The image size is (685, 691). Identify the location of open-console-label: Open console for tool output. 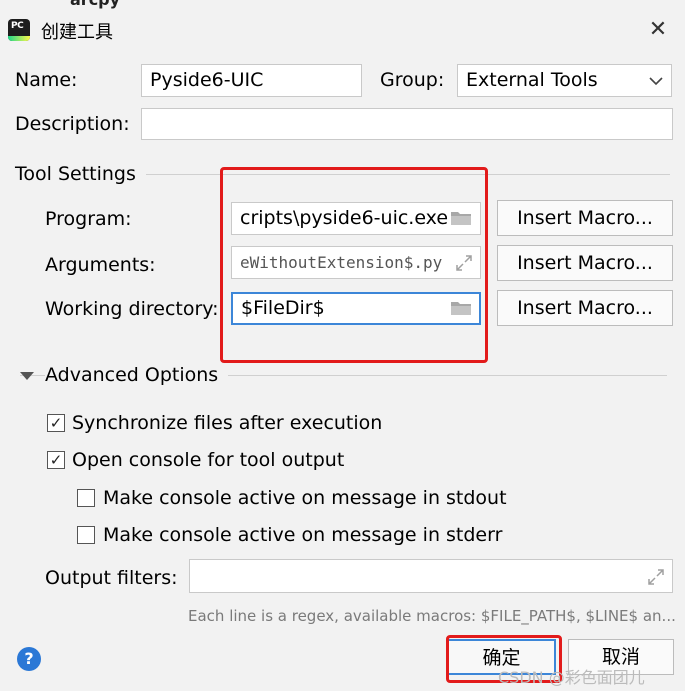
(208, 460).